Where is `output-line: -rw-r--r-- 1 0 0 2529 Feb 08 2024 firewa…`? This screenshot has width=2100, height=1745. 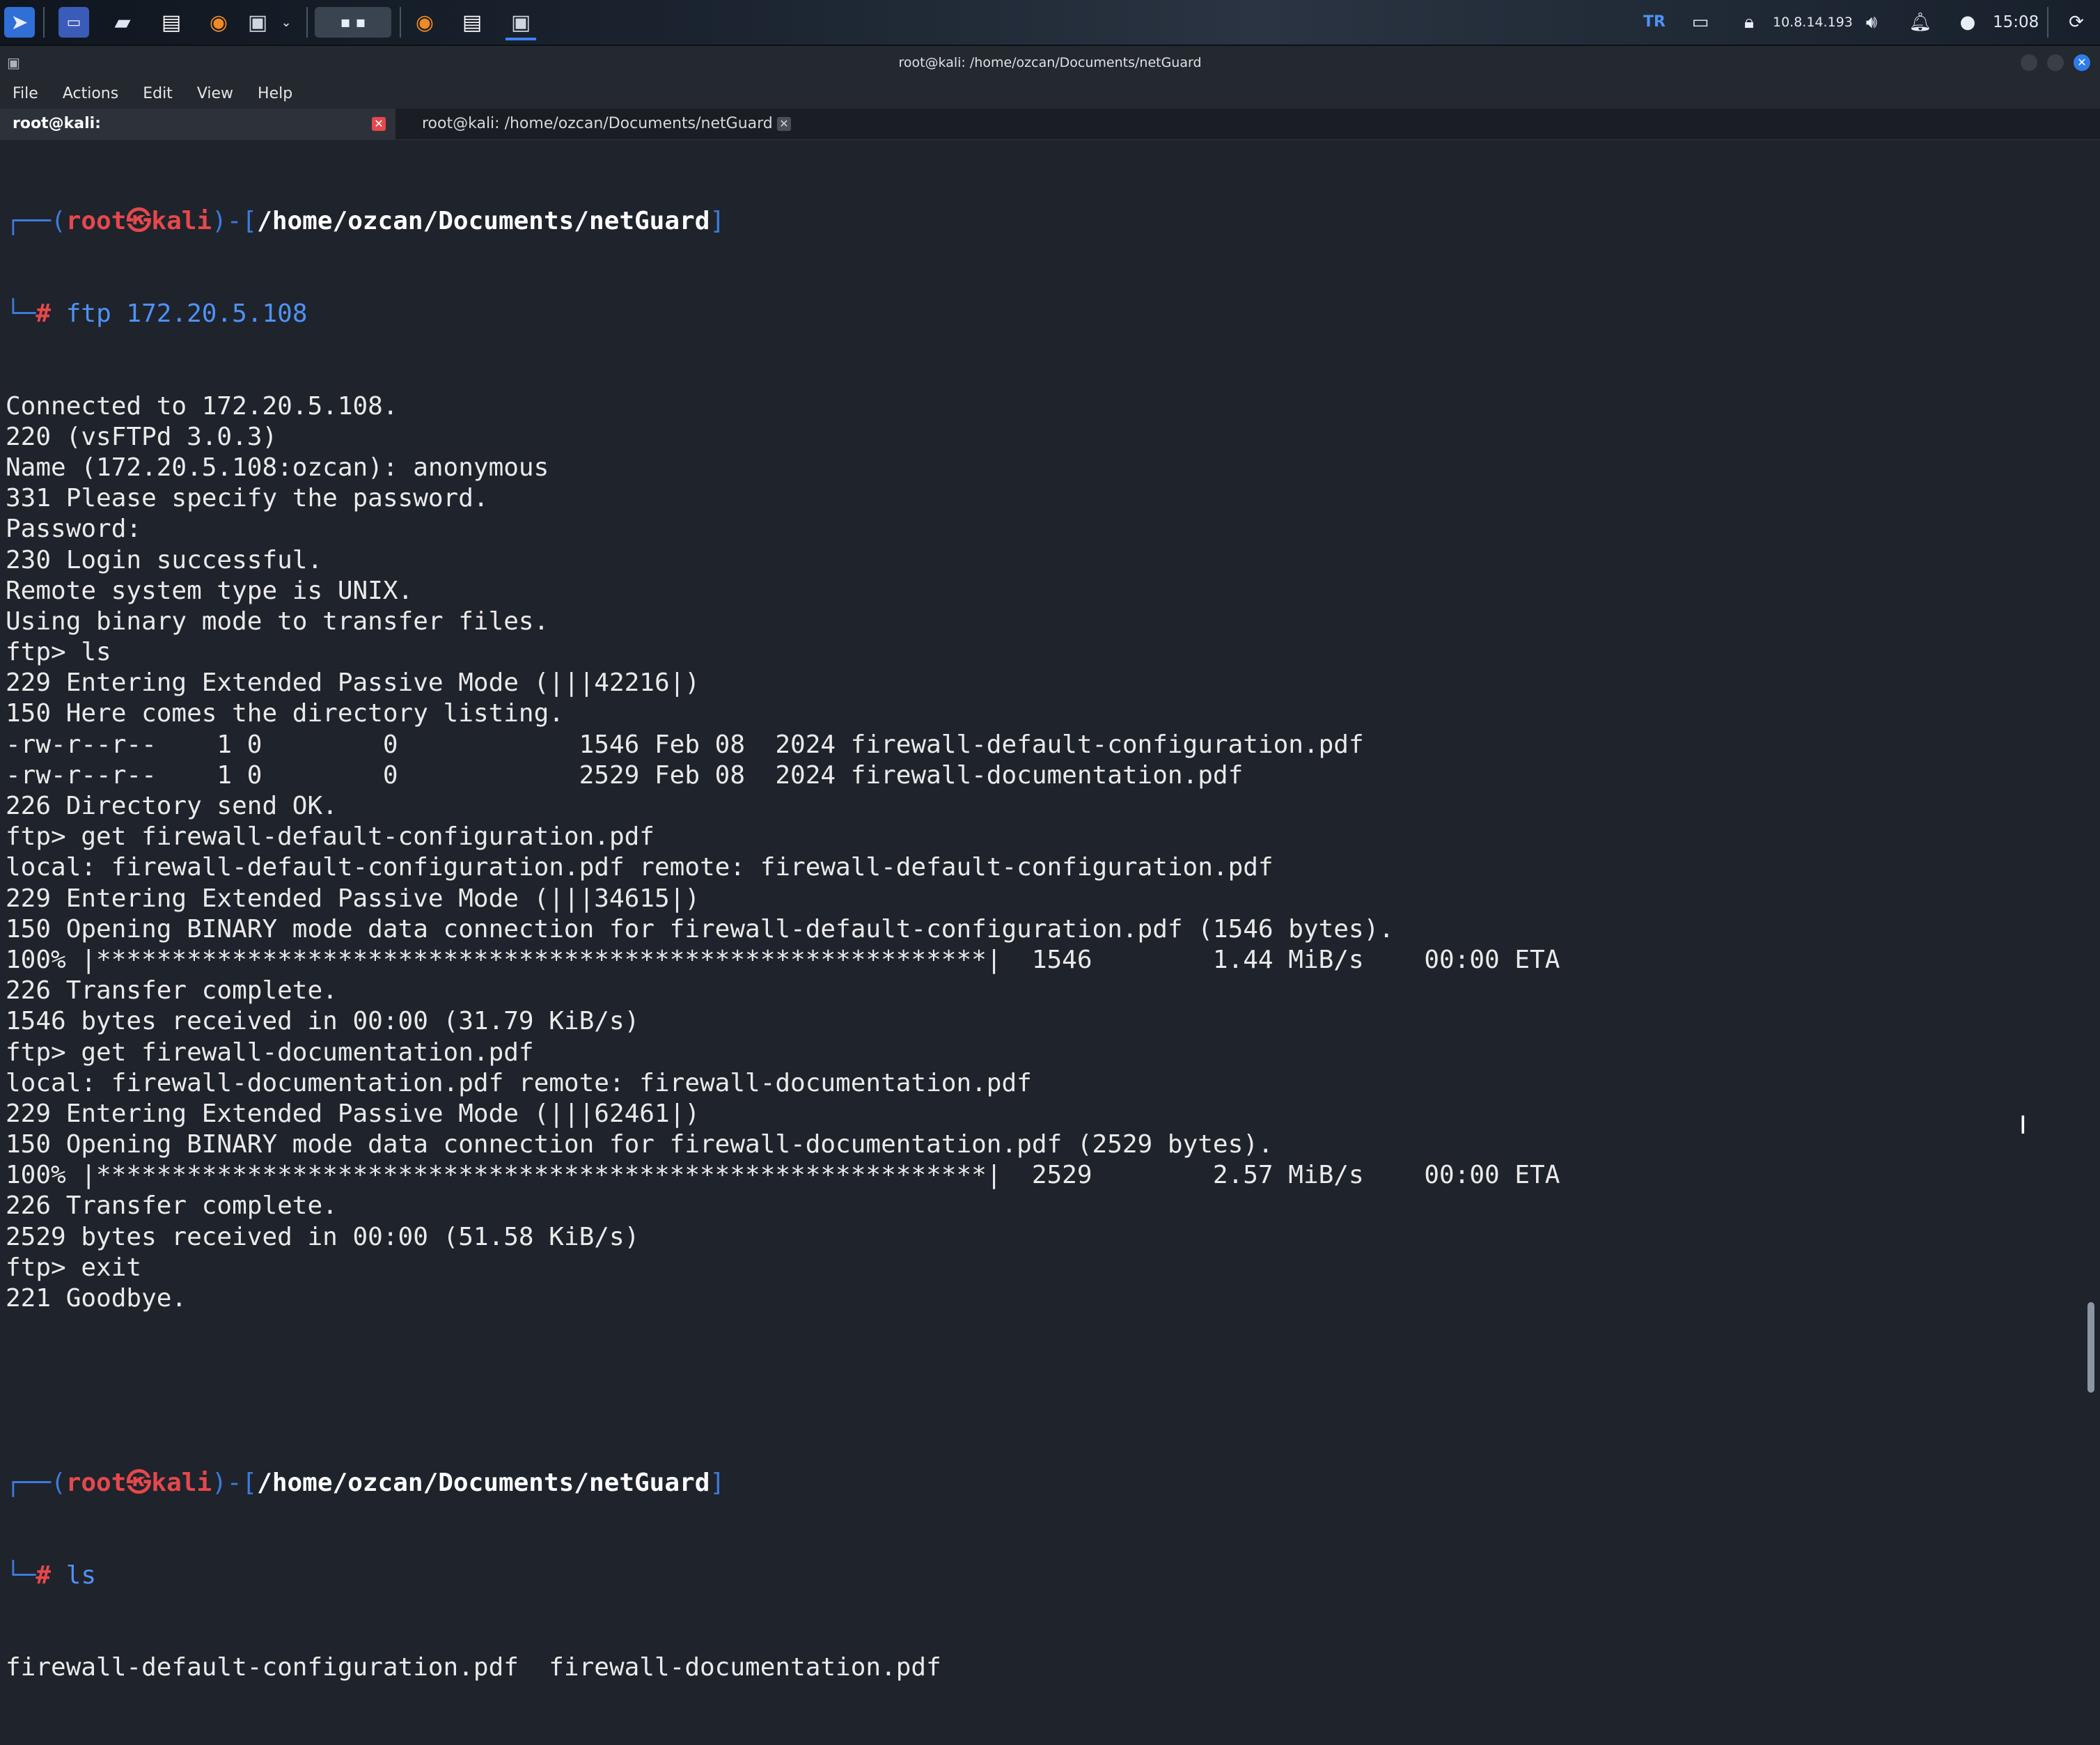 output-line: -rw-r--r-- 1 0 0 2529 Feb 08 2024 firewa… is located at coordinates (625, 775).